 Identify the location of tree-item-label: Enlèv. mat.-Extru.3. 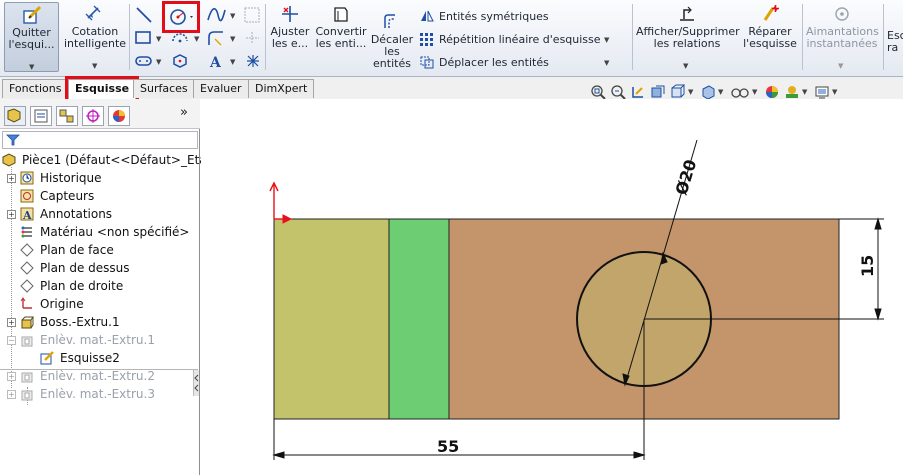
(97, 394).